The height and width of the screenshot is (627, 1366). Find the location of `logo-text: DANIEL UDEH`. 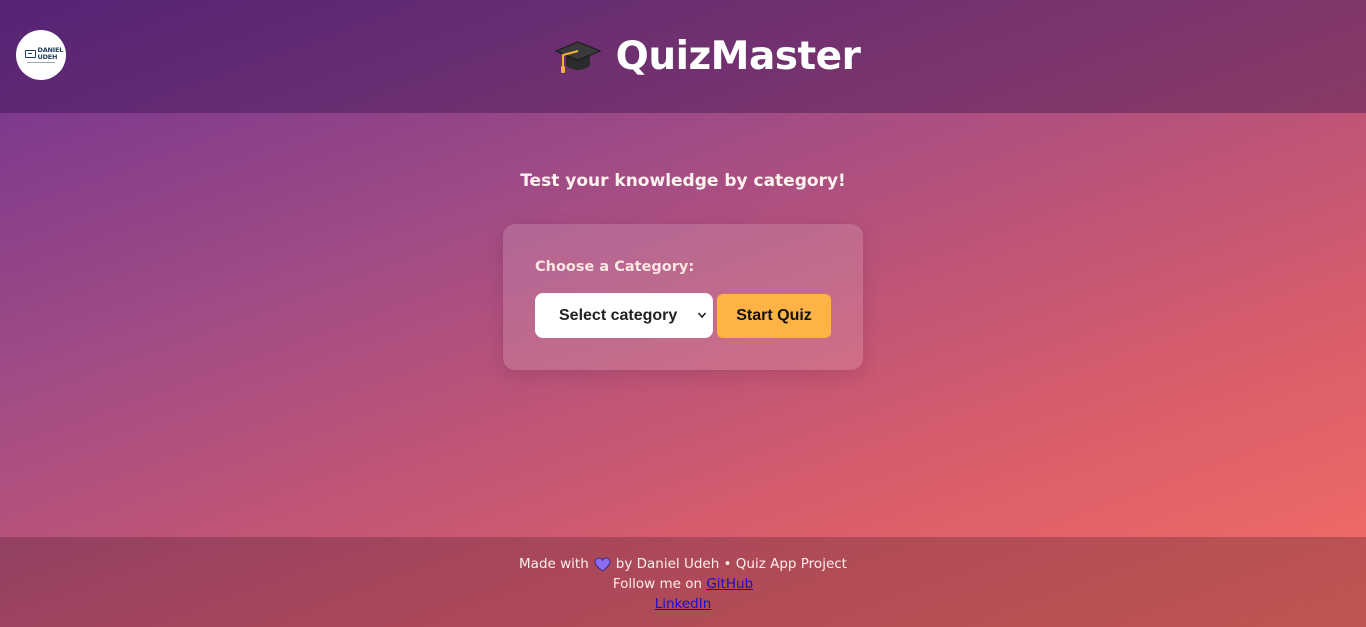

logo-text: DANIEL UDEH is located at coordinates (50, 53).